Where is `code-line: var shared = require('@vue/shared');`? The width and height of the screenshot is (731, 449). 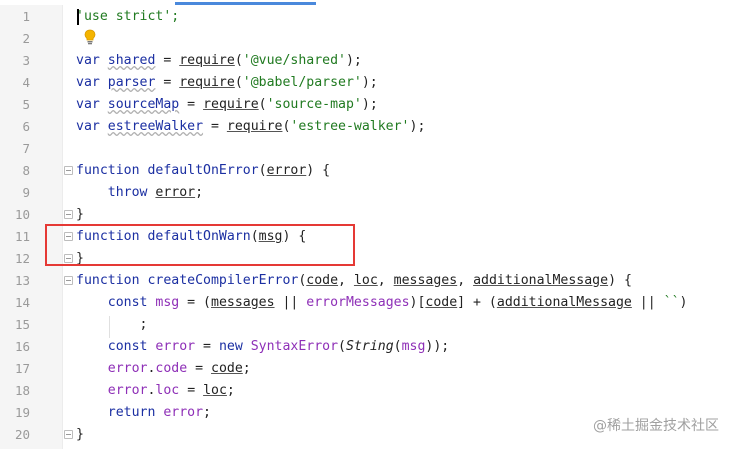 code-line: var shared = require('@vue/shared'); is located at coordinates (403, 61).